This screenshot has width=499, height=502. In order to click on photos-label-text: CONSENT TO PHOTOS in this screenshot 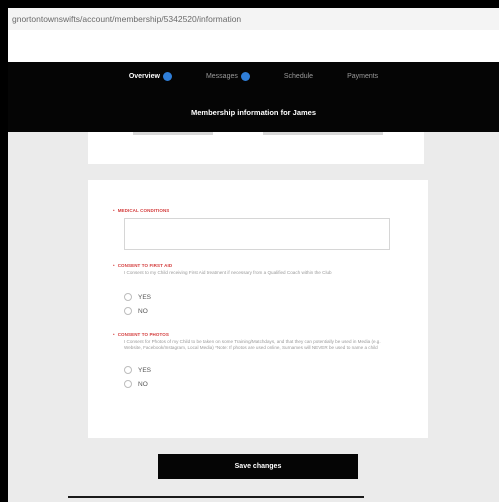, I will do `click(143, 334)`.